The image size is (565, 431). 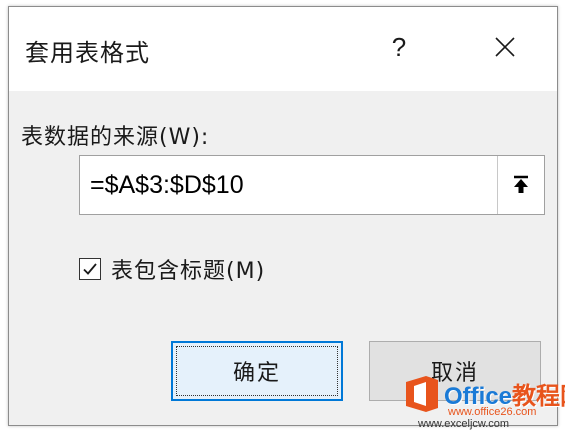 I want to click on collapse-dialog-button, so click(x=520, y=185).